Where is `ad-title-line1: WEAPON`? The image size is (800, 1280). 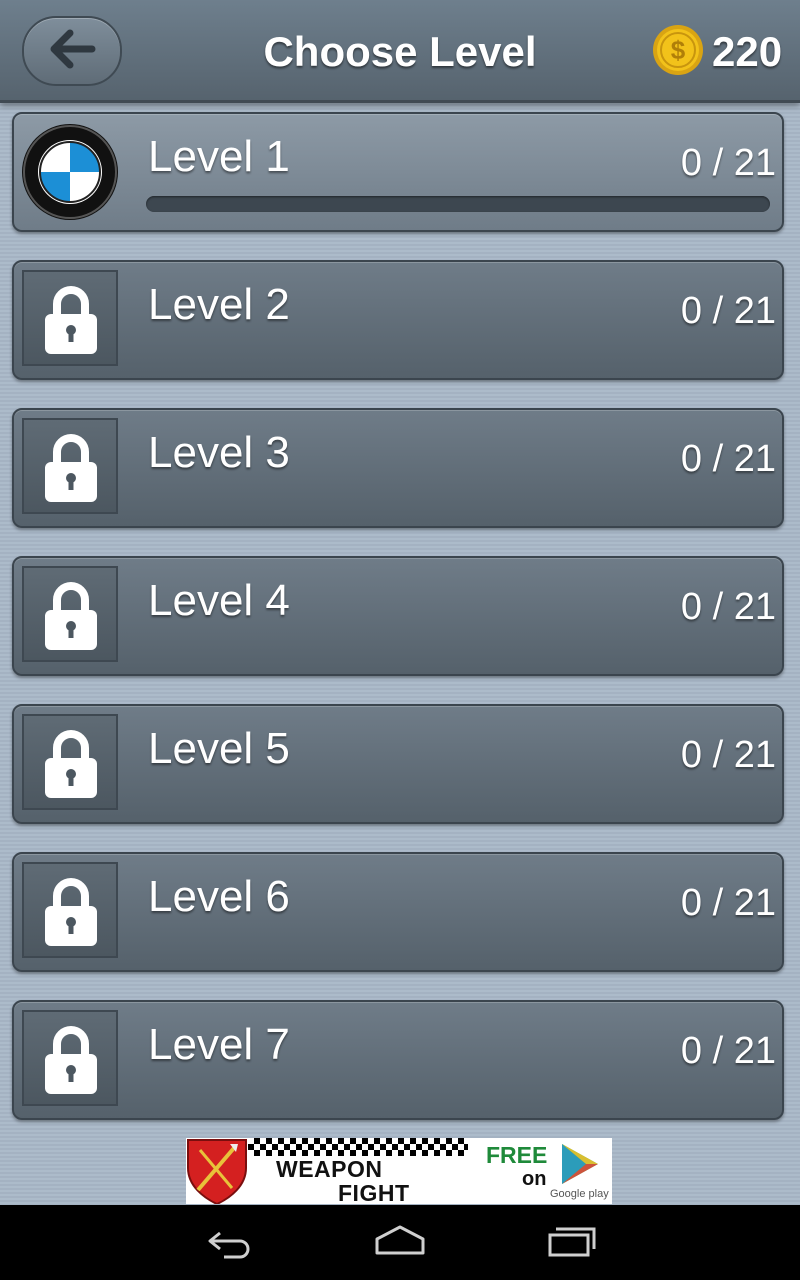 ad-title-line1: WEAPON is located at coordinates (329, 1169).